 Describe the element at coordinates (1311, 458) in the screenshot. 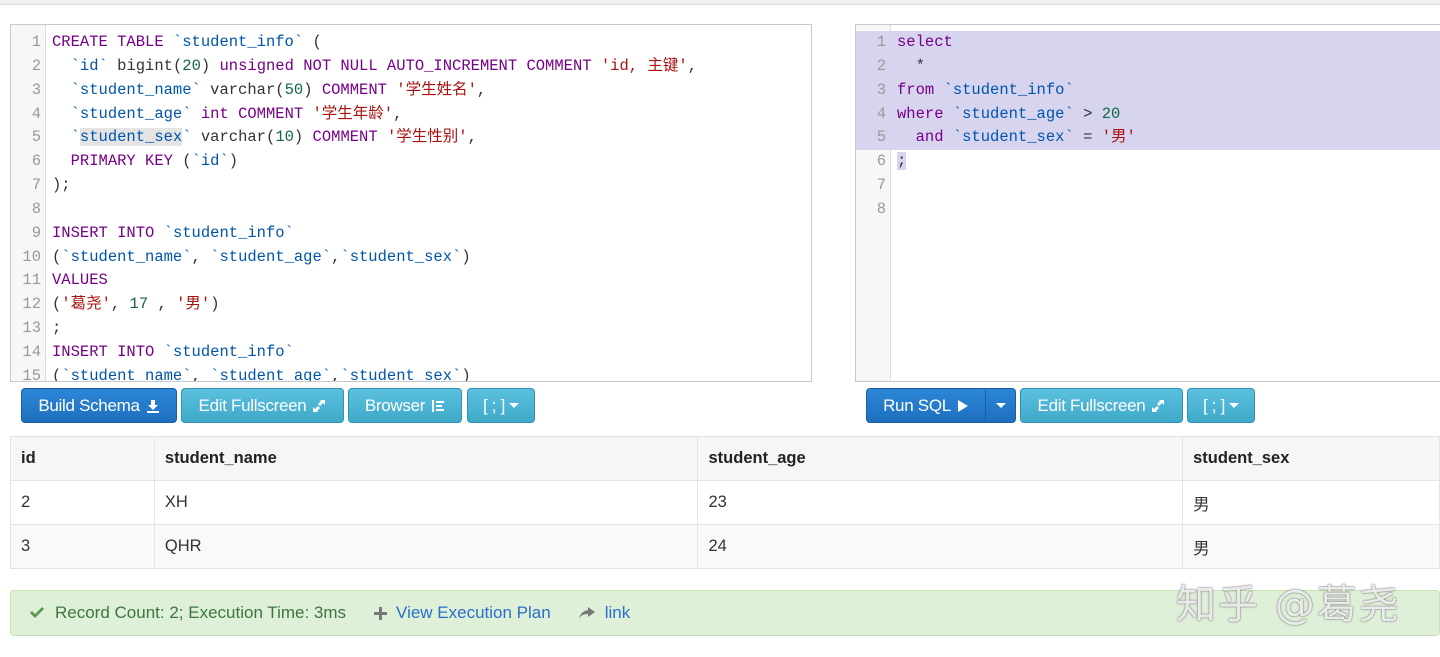

I see `column-header: student_sex` at that location.